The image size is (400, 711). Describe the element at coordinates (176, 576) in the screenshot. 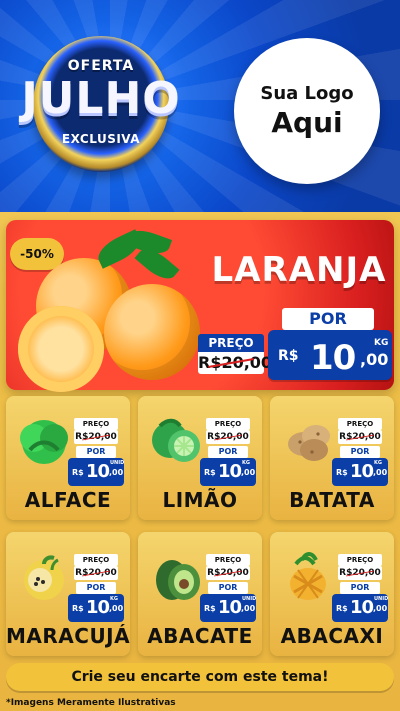

I see `avocado-icon` at that location.